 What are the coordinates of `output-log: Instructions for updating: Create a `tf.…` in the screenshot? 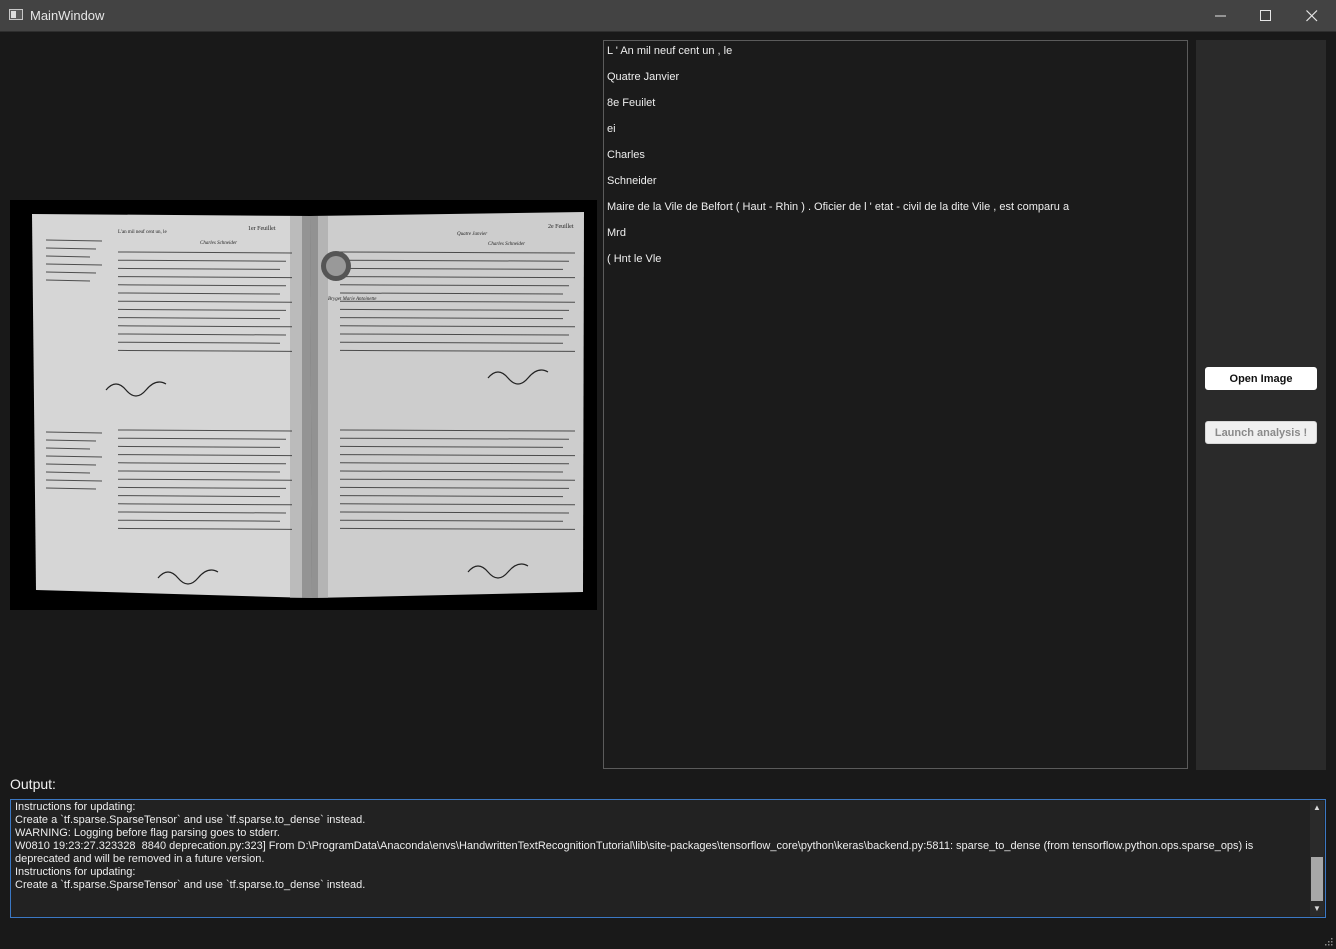 It's located at (668, 858).